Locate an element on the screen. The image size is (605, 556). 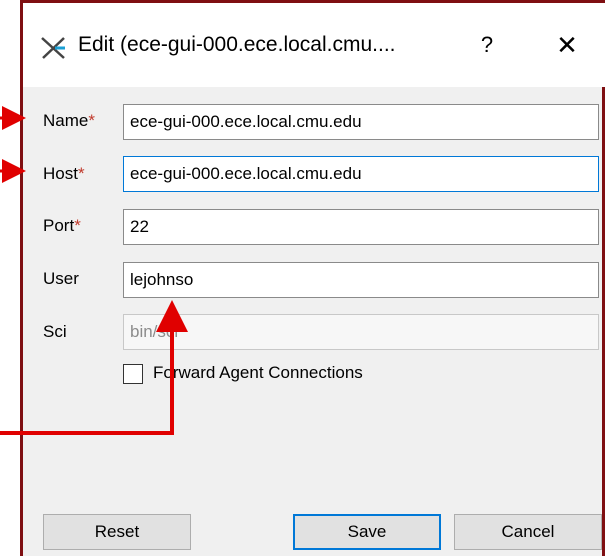
forward-agent-label: Forward Agent Connections is located at coordinates (258, 373).